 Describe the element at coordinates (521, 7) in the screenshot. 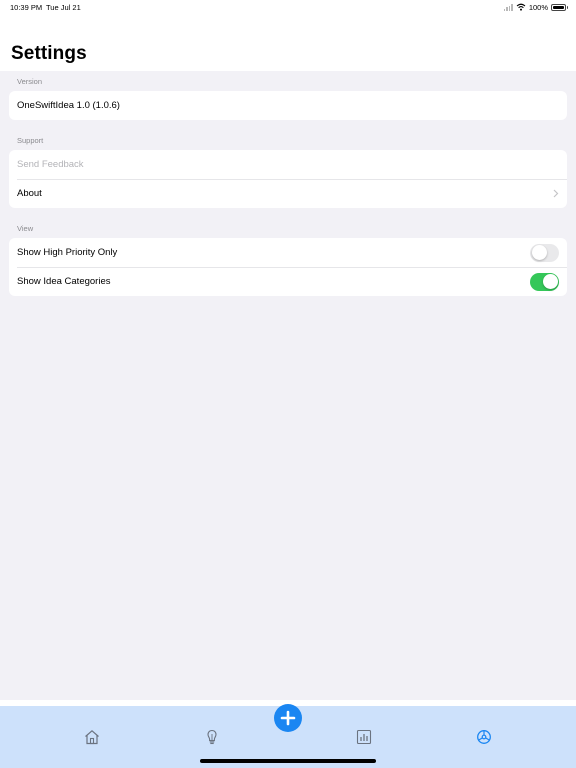

I see `wifi-icon` at that location.